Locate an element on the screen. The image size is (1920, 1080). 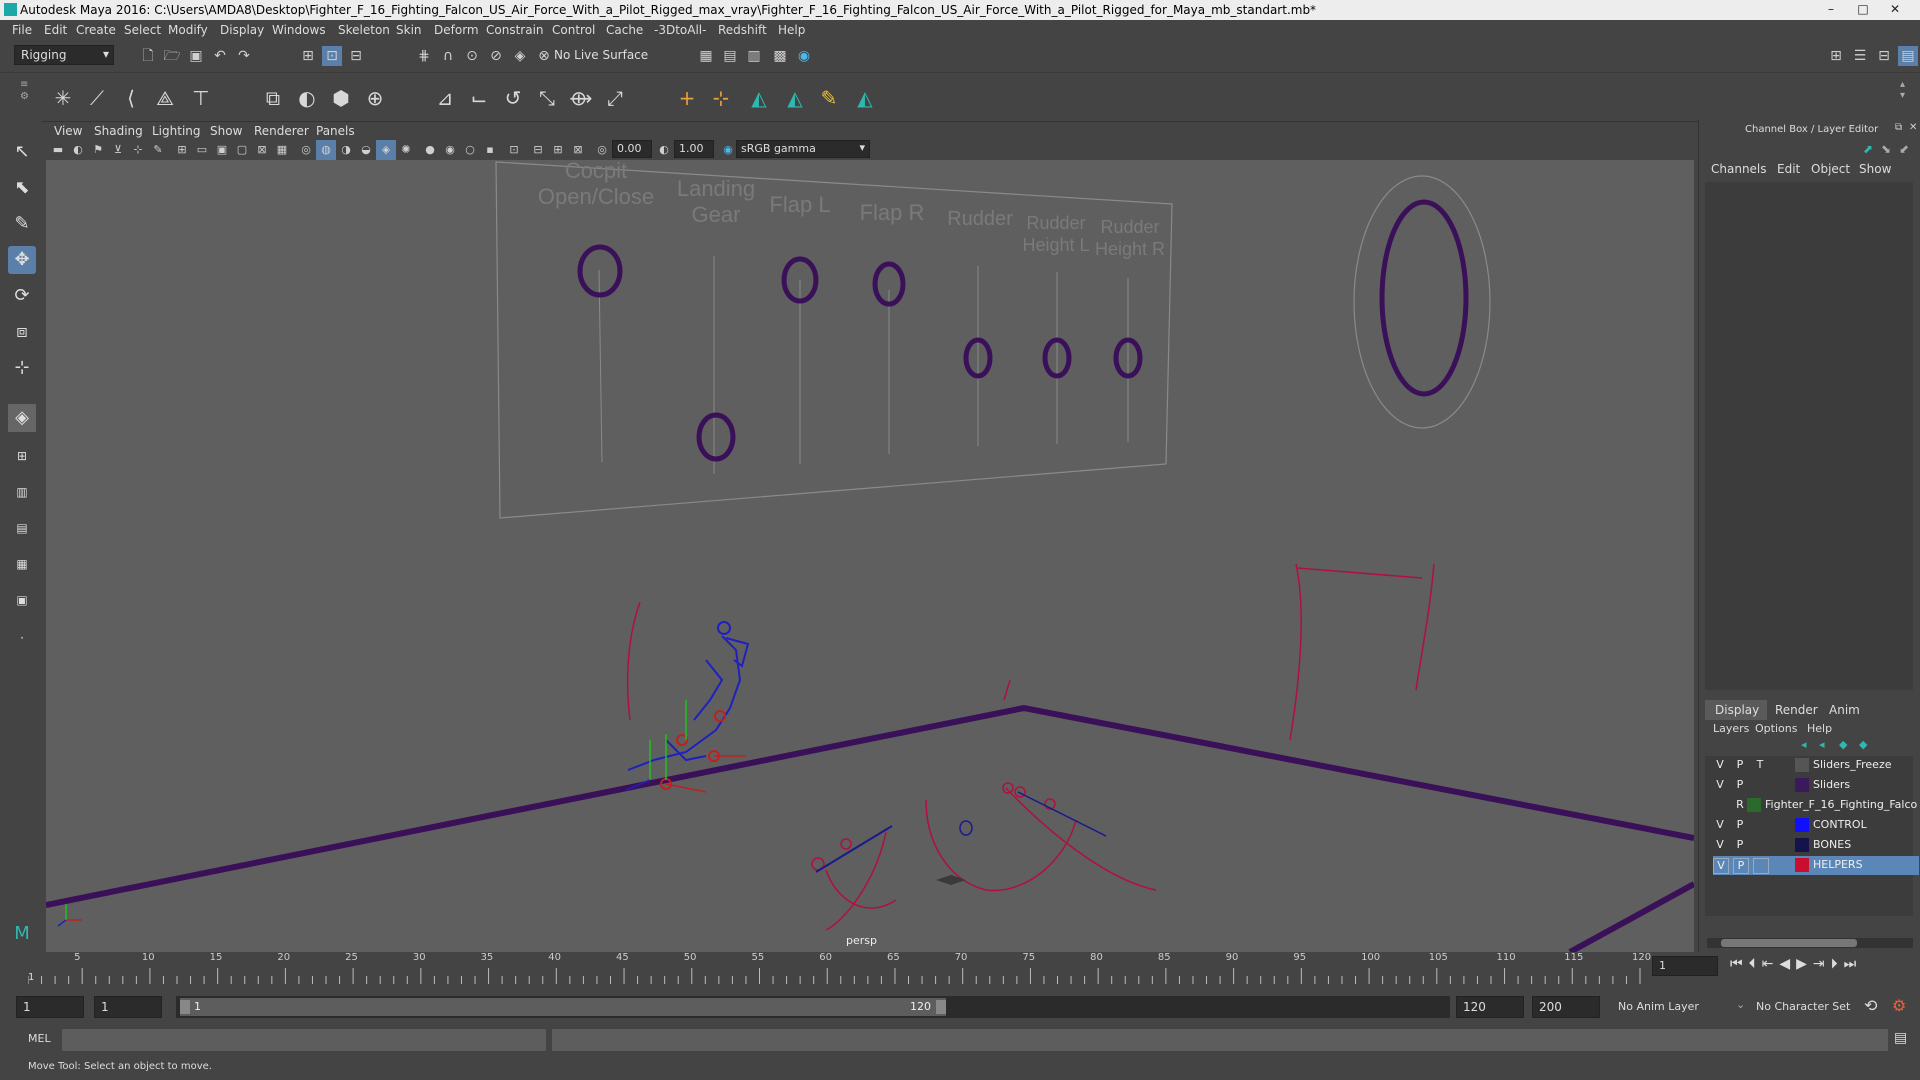
menu-control: Control is located at coordinates (573, 30).